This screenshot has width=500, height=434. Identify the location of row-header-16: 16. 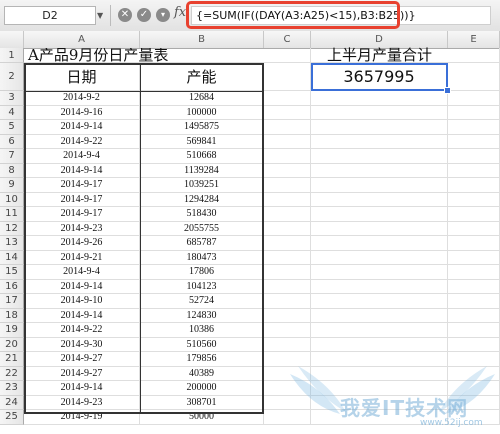
(12, 286).